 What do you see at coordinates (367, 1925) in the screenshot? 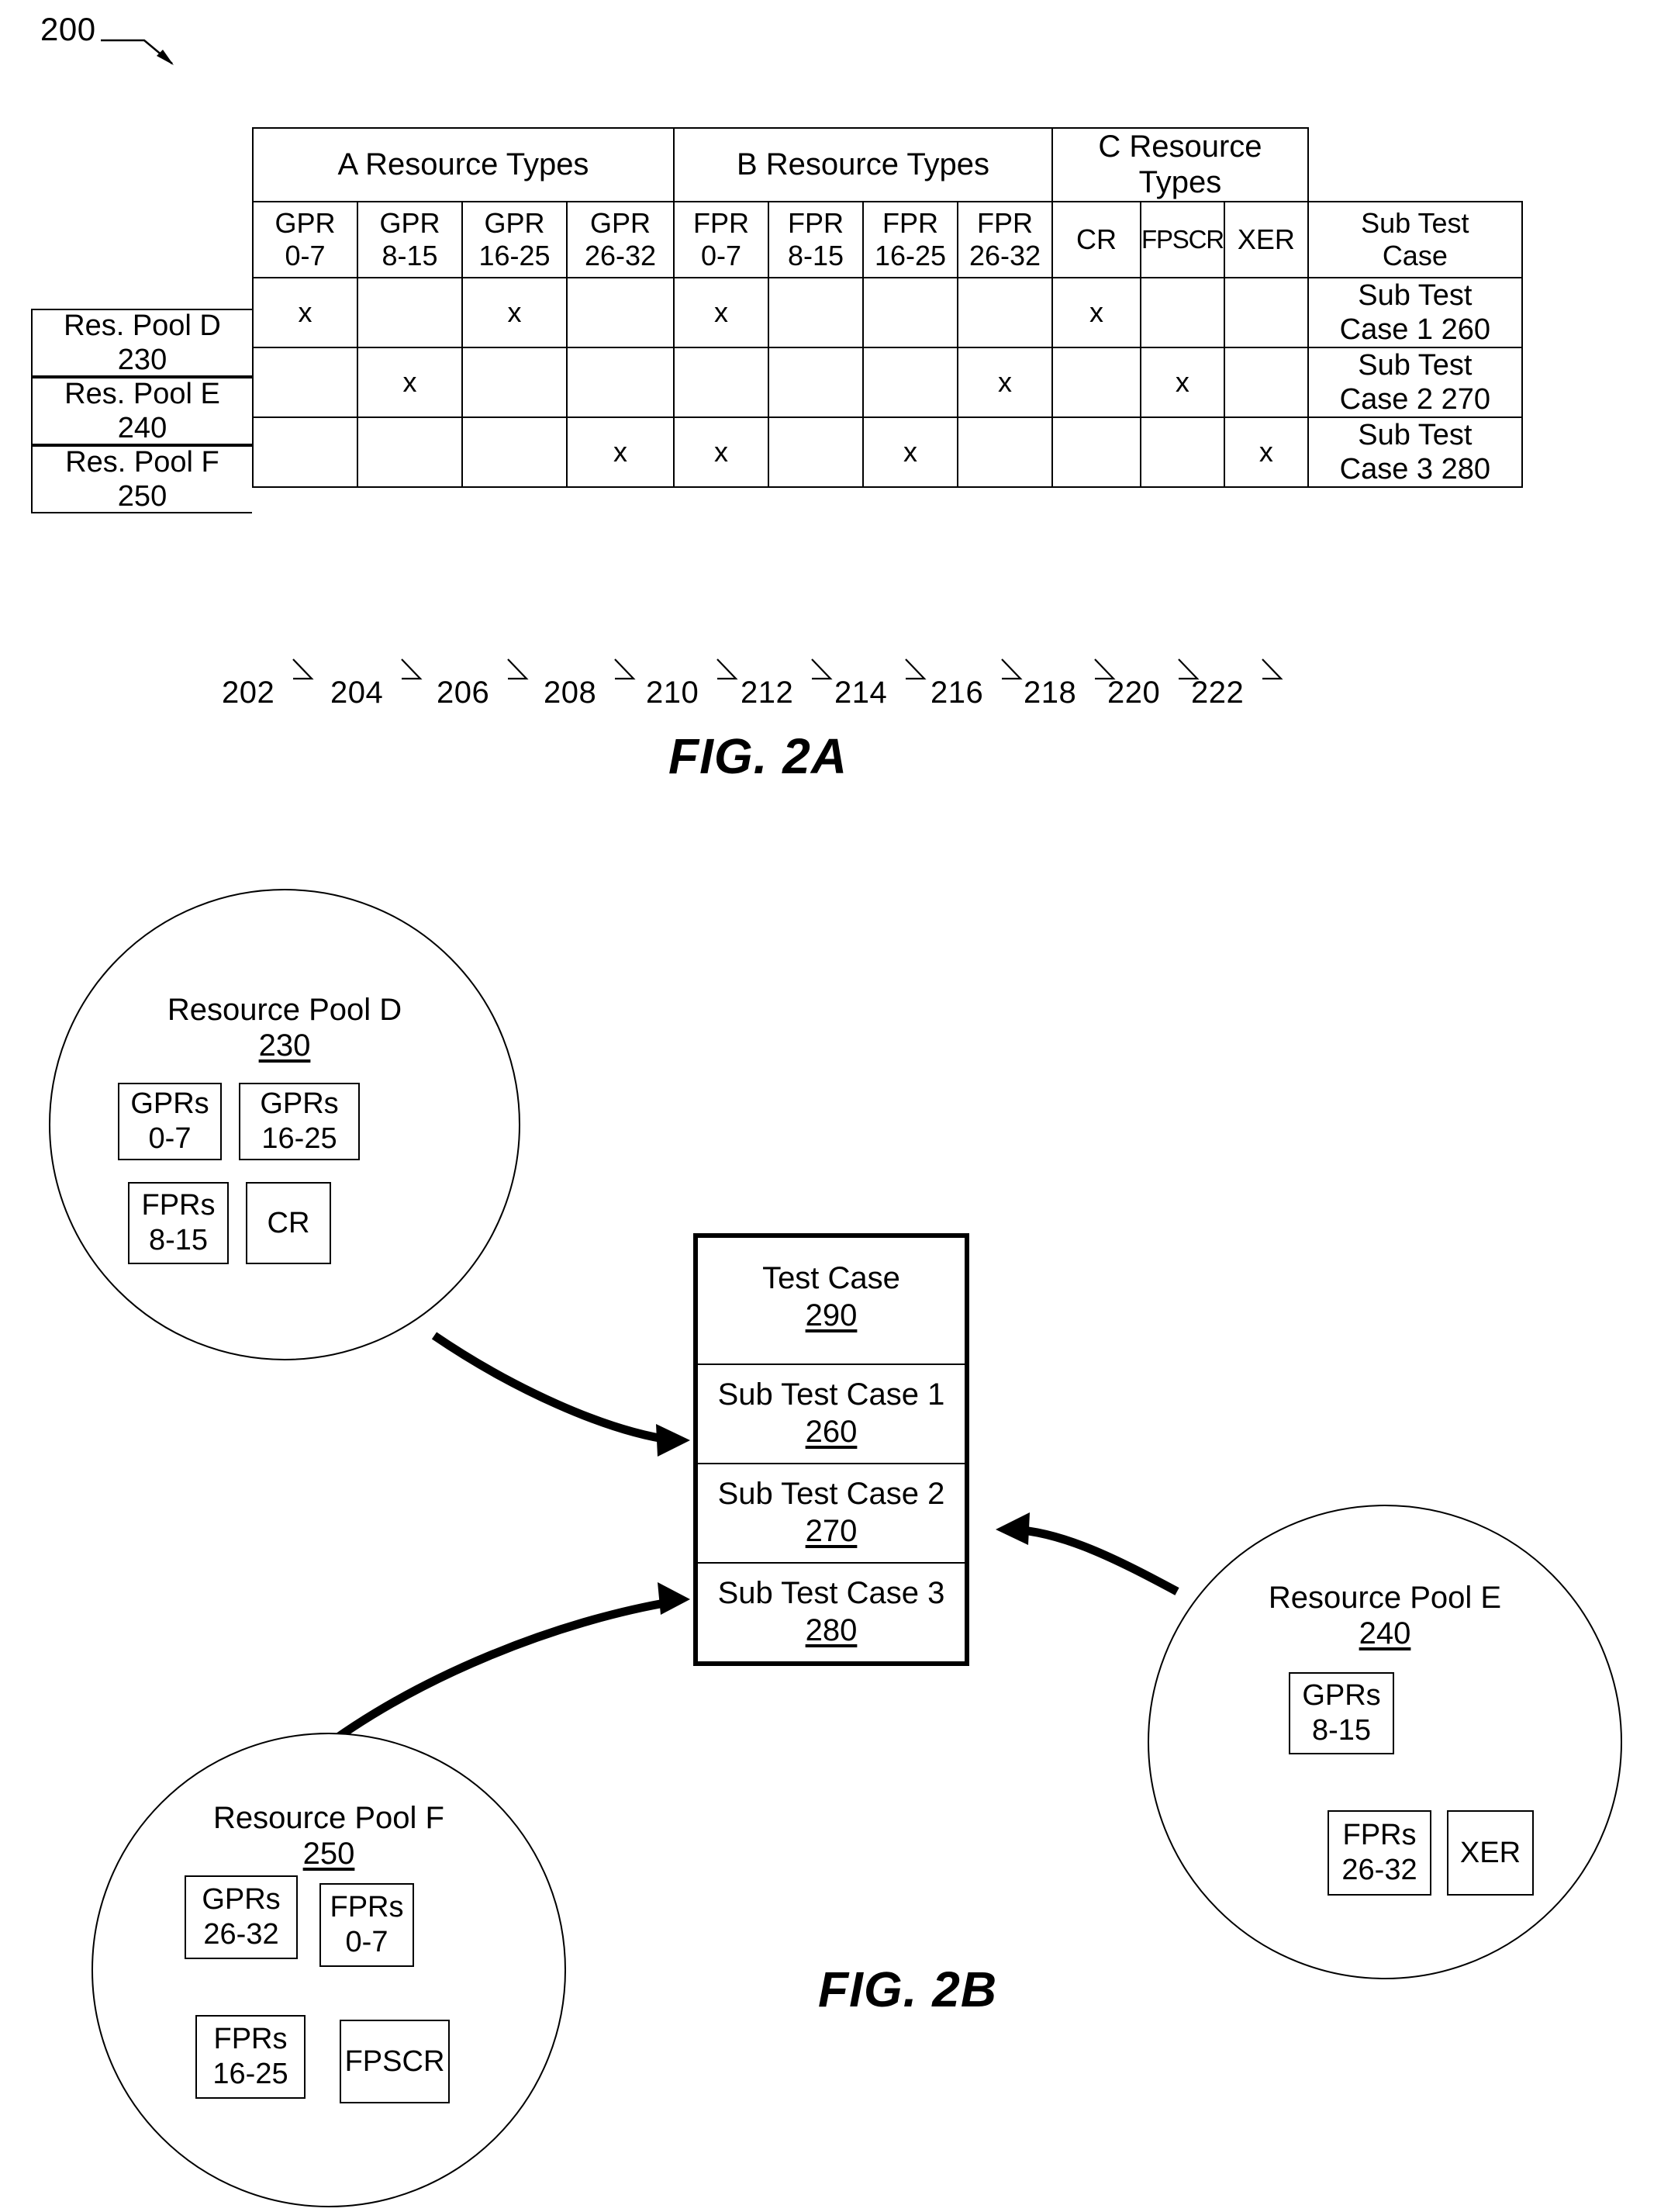
I see `resource-box-fprs-0-7: FPRs 0-7` at bounding box center [367, 1925].